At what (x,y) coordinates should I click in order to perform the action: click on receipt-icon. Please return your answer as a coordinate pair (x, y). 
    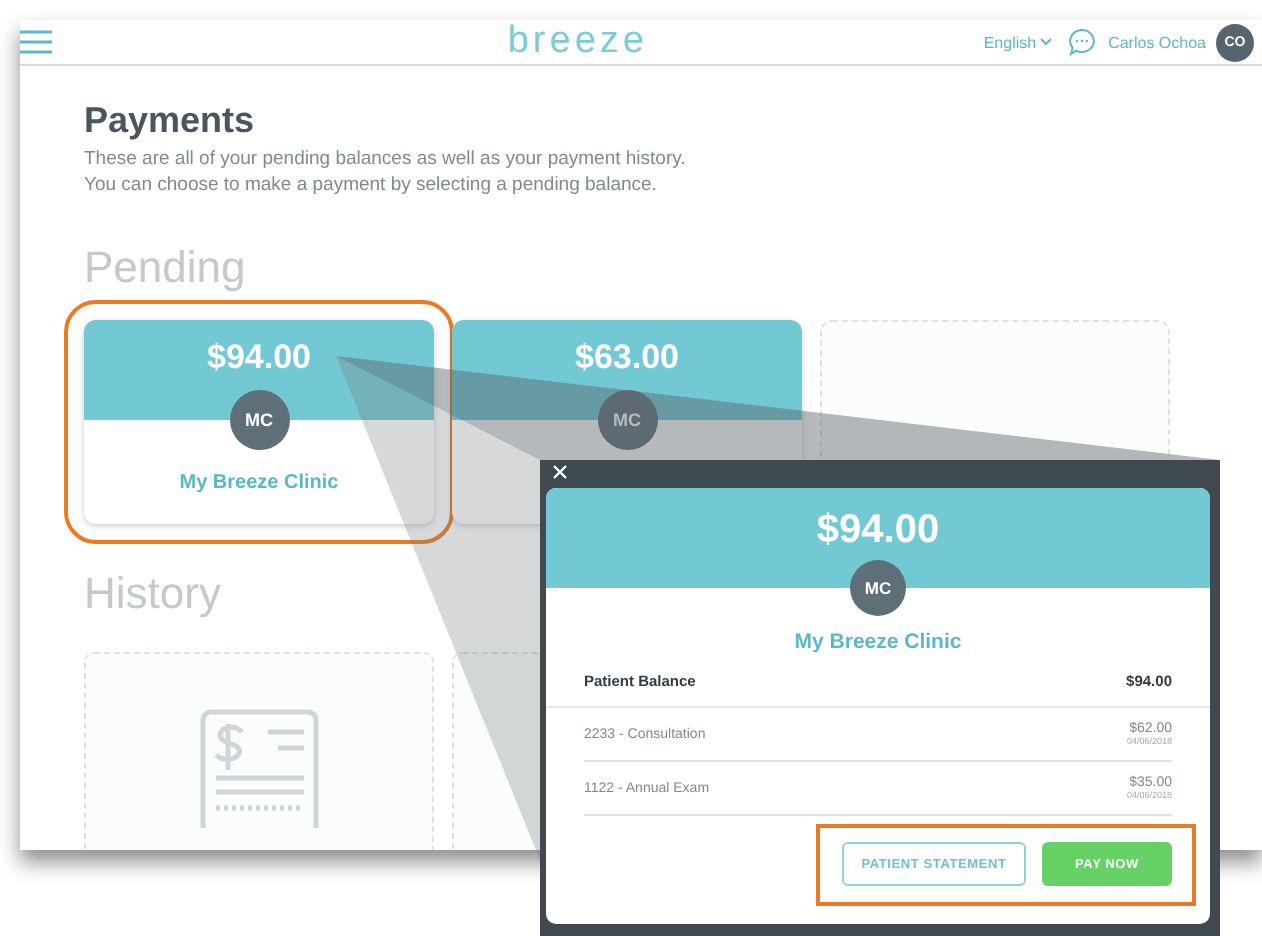
    Looking at the image, I should click on (259, 768).